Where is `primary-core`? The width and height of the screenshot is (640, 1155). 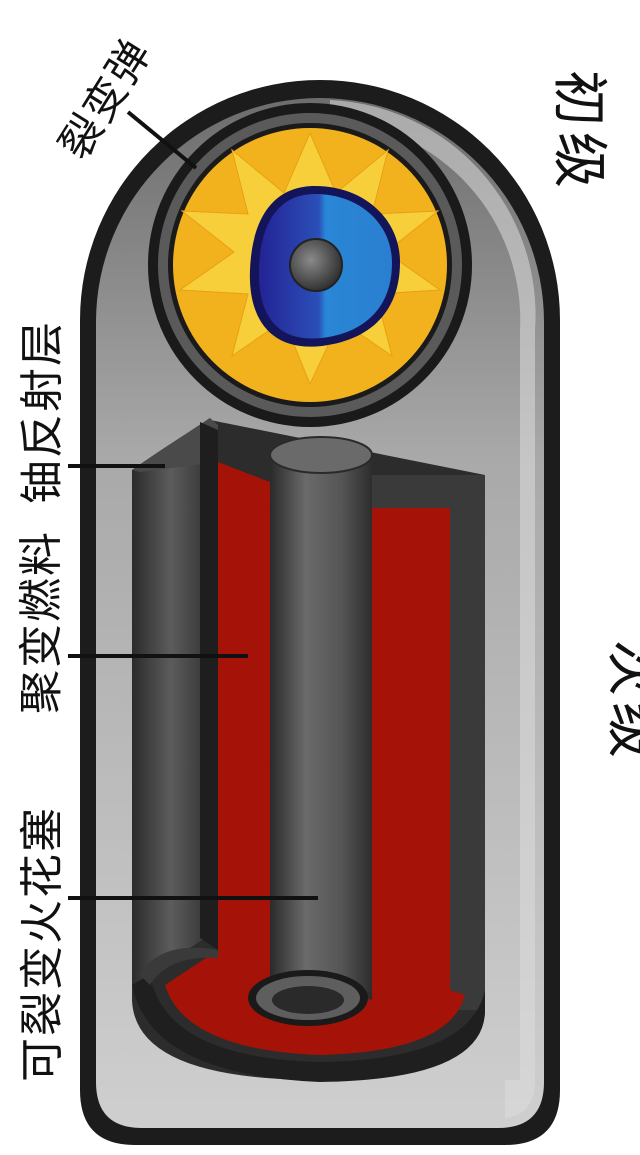 primary-core is located at coordinates (316, 265).